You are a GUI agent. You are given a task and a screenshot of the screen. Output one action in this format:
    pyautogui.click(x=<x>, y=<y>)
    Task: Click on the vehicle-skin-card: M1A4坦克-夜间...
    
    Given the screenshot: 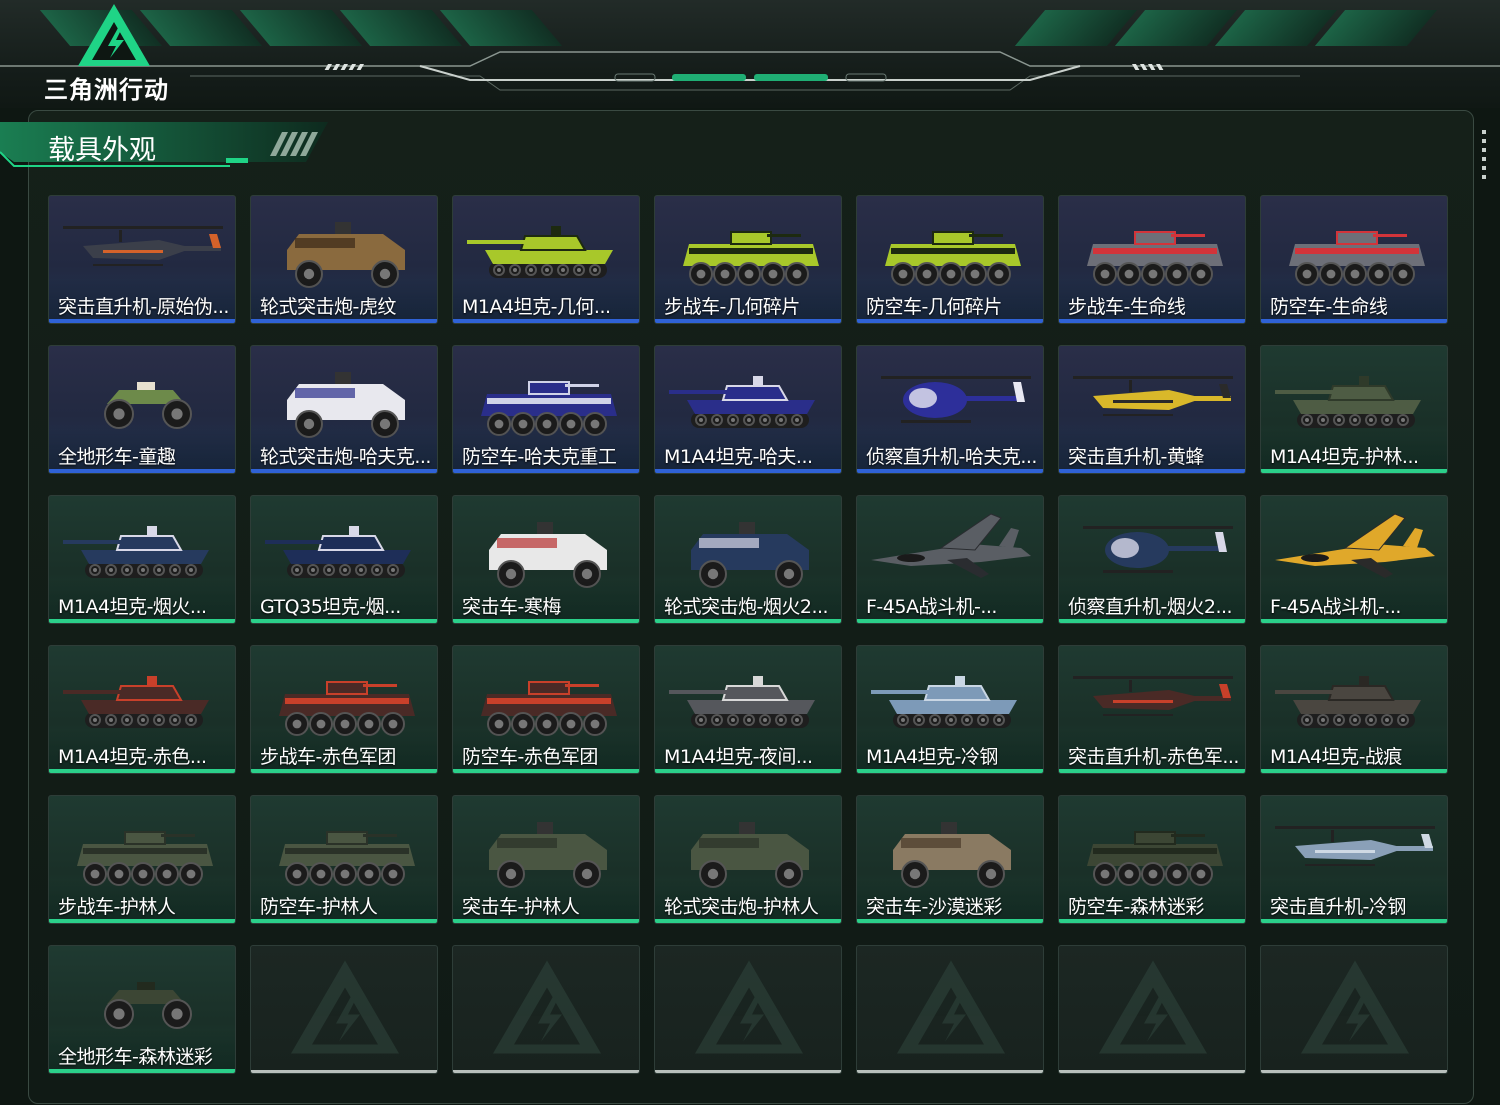 What is the action you would take?
    pyautogui.click(x=748, y=709)
    